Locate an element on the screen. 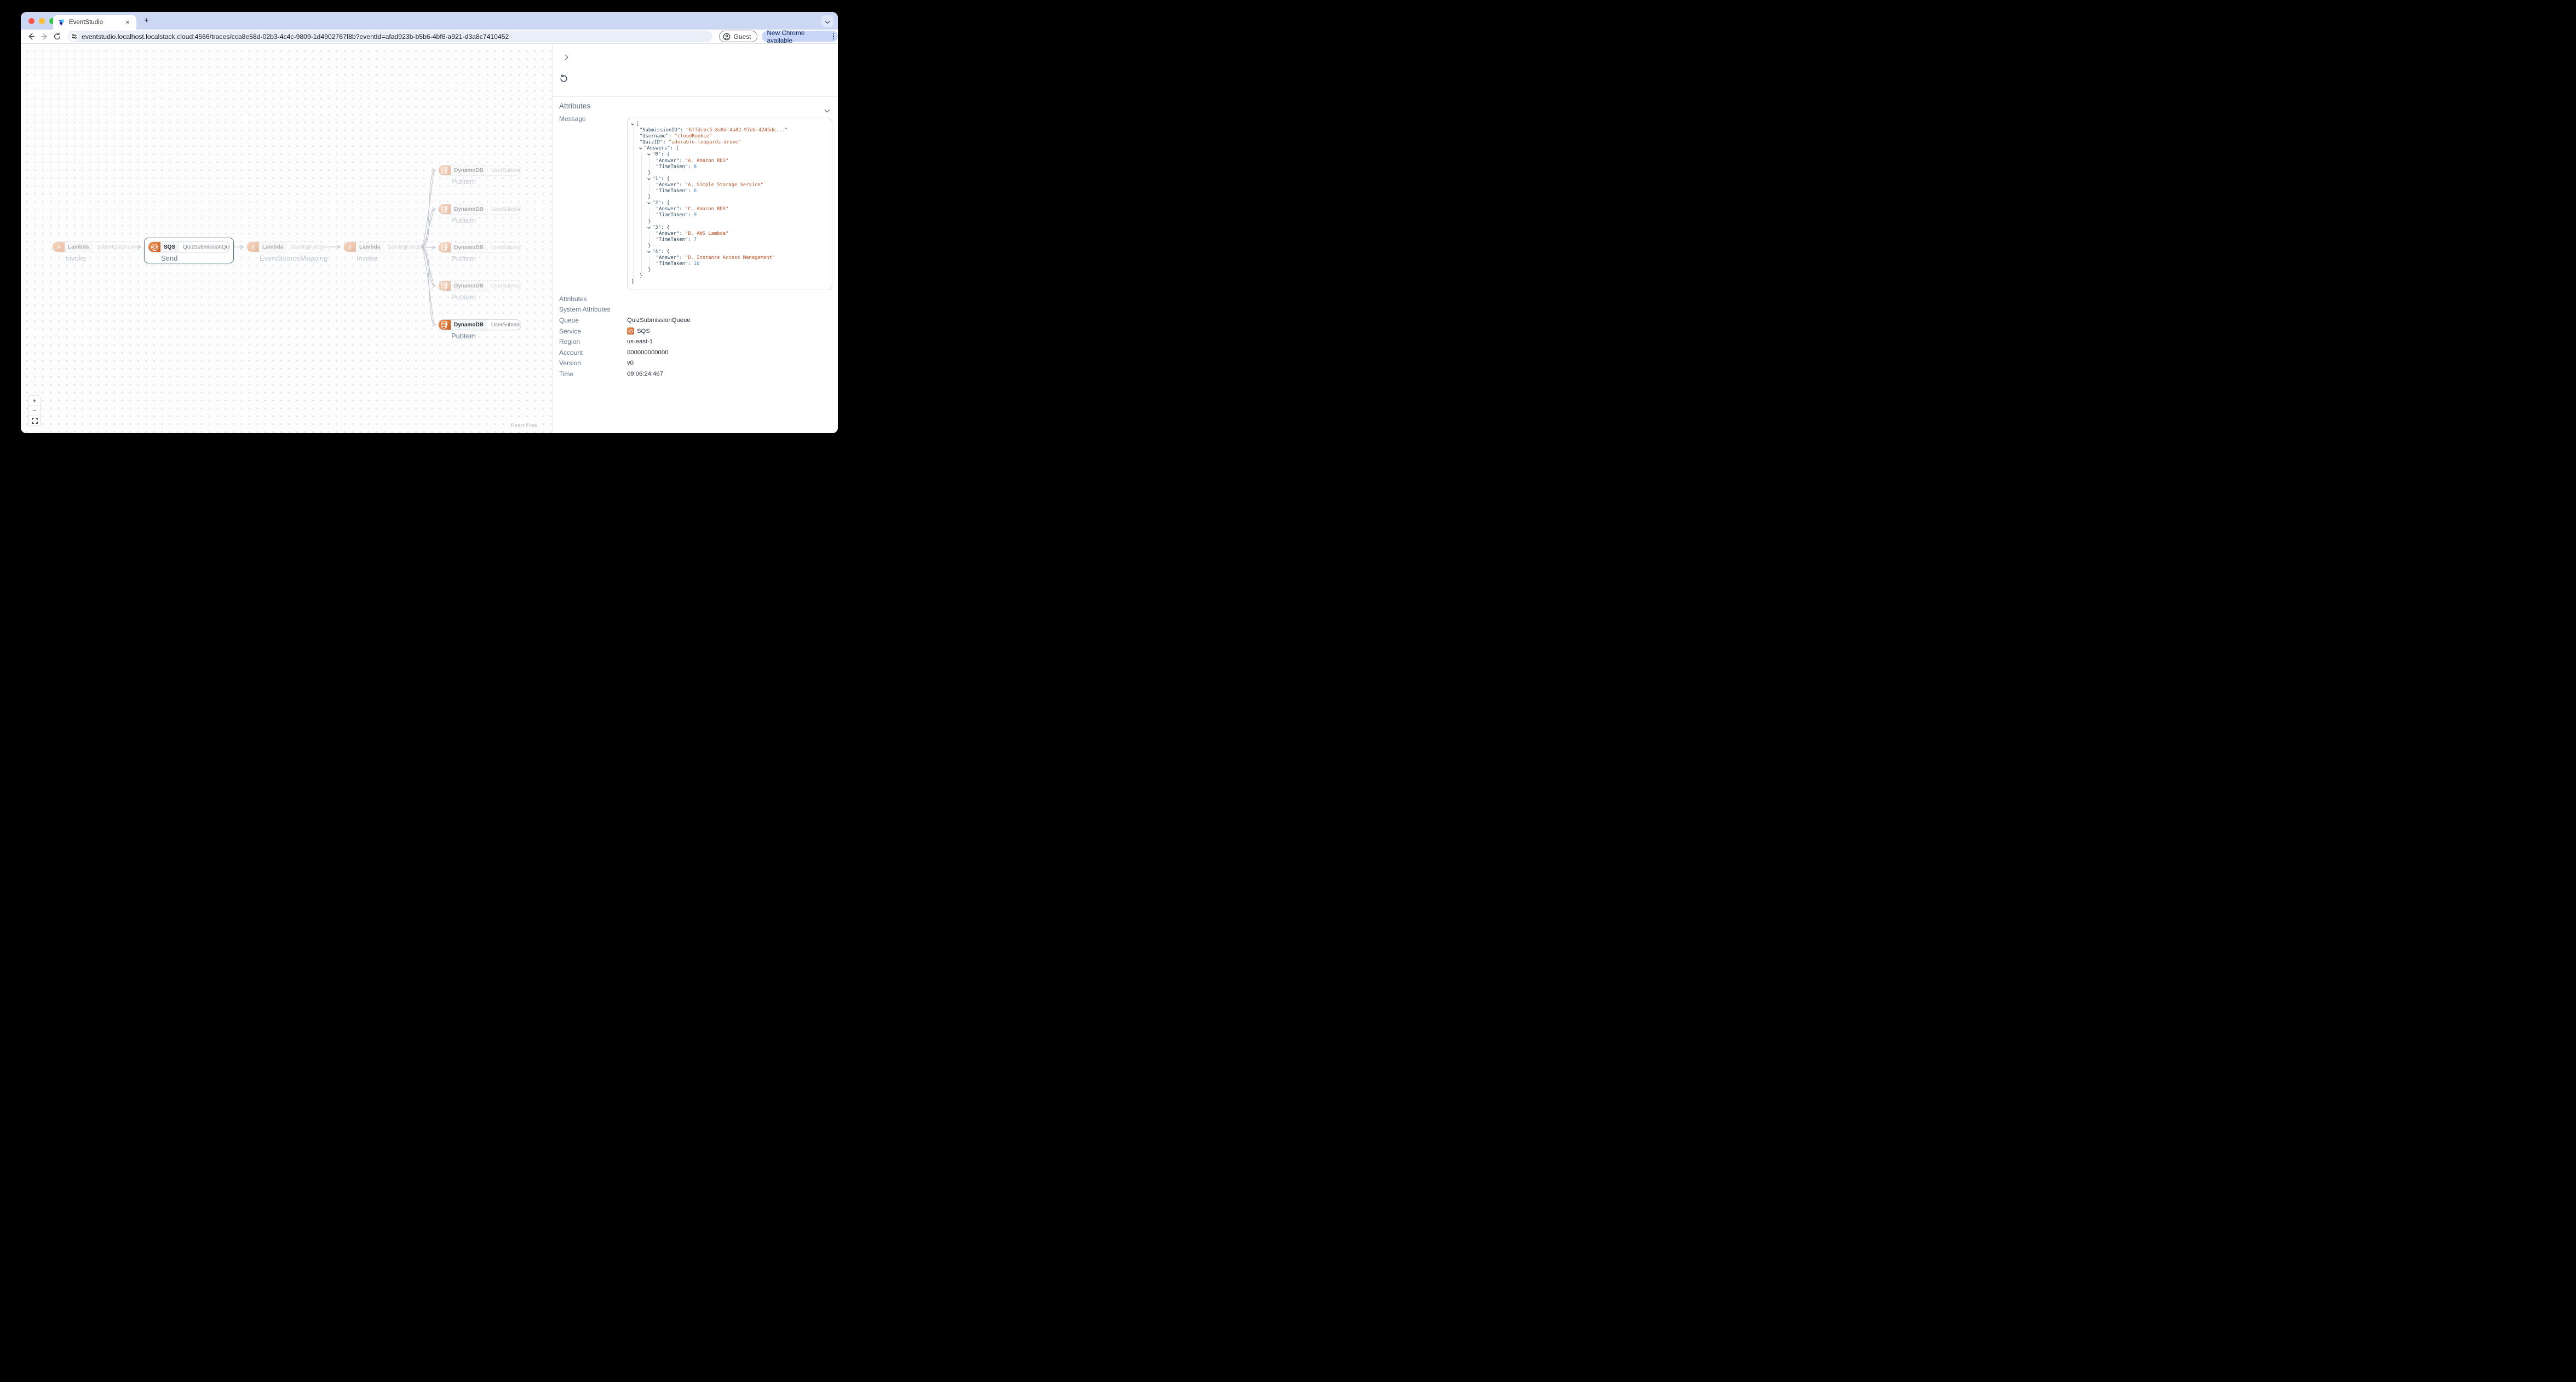  lambda-icon: λ is located at coordinates (350, 247).